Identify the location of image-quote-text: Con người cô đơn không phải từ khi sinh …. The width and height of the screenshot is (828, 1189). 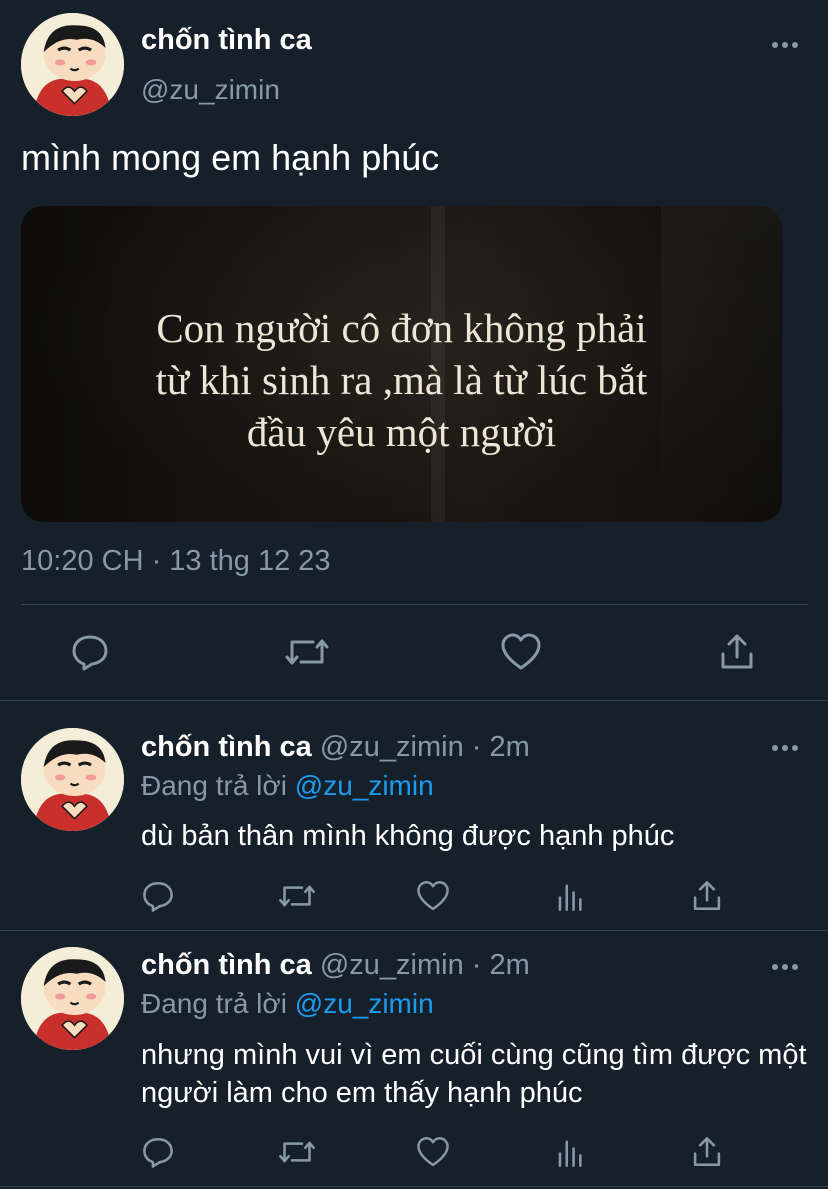
(401, 380).